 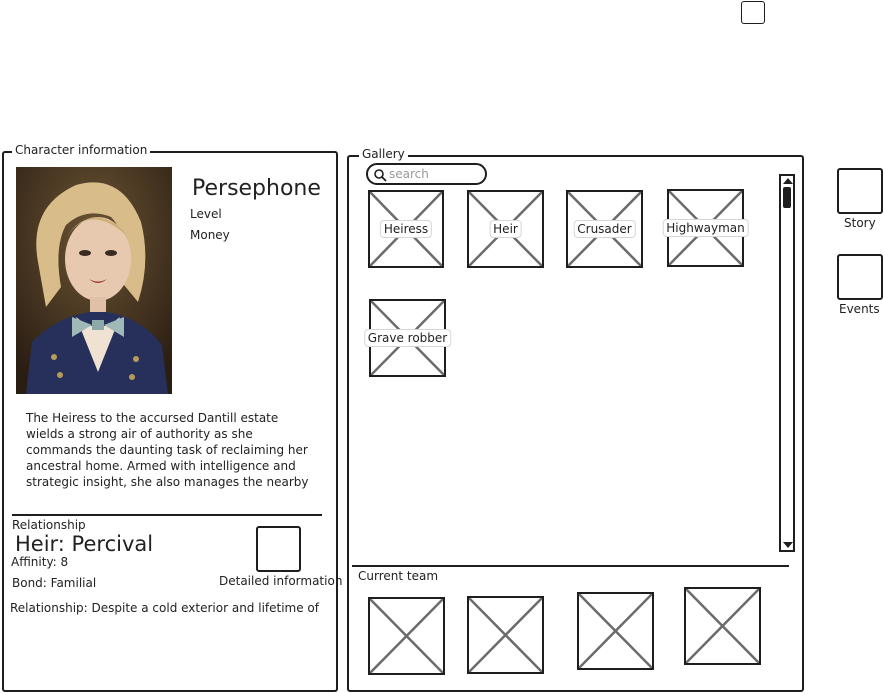 I want to click on money-label: Money, so click(x=210, y=235).